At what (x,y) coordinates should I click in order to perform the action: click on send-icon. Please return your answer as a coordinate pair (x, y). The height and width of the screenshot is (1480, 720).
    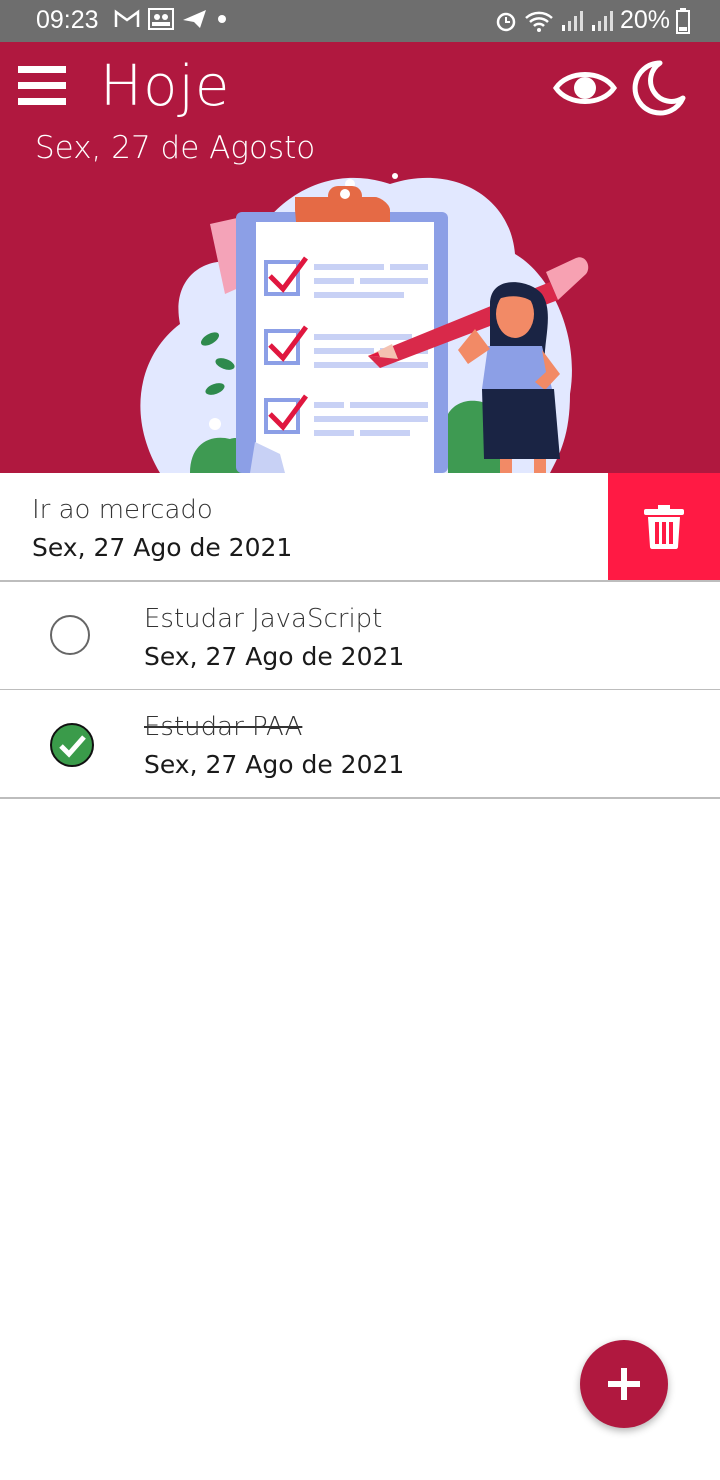
    Looking at the image, I should click on (194, 19).